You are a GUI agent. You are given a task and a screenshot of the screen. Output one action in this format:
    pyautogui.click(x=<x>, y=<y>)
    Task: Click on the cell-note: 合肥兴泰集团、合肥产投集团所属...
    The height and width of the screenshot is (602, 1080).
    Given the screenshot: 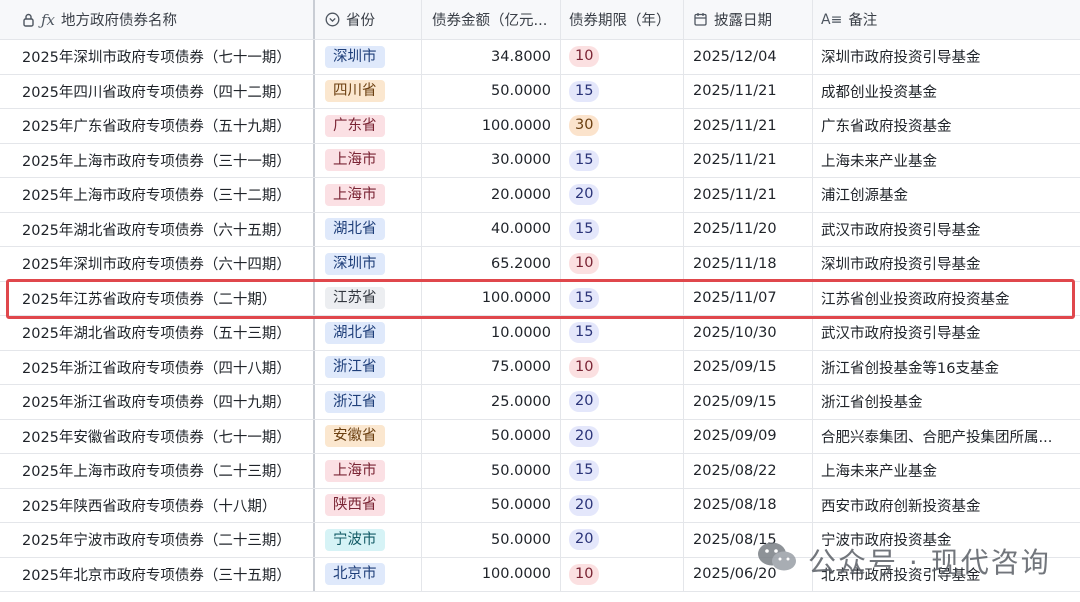 What is the action you would take?
    pyautogui.click(x=946, y=437)
    